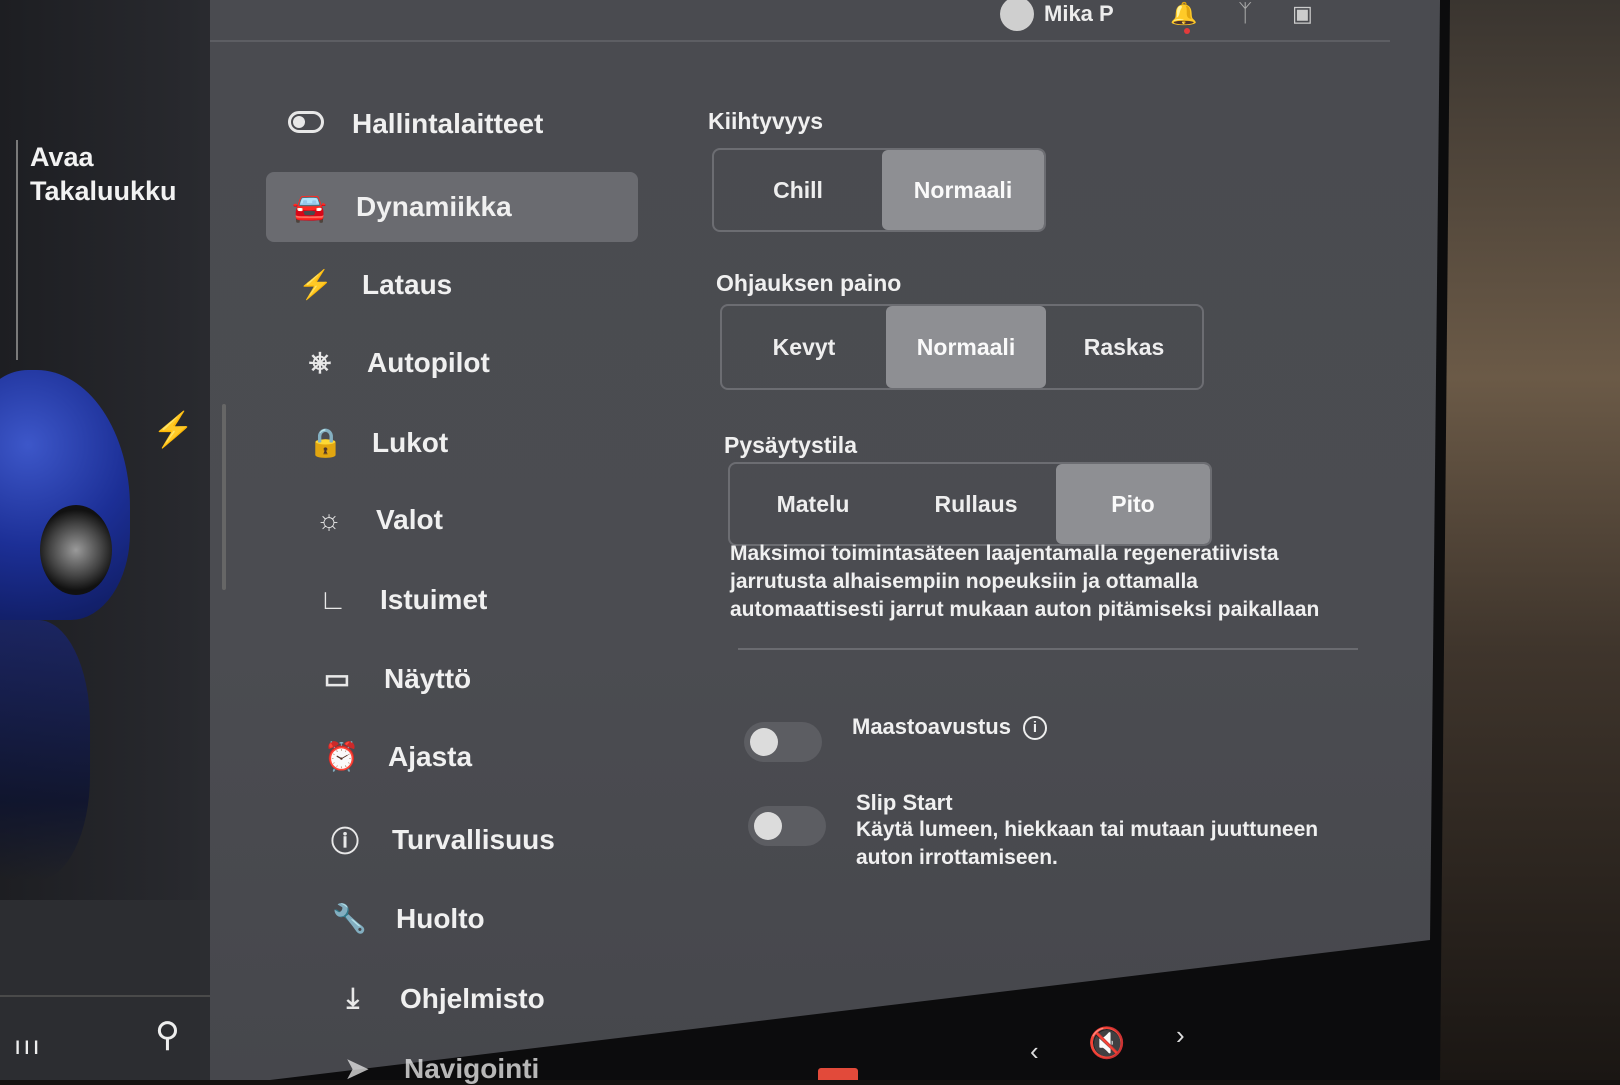 The image size is (1620, 1085). I want to click on menu-item-istuimet: ∟ Istuimet, so click(401, 600).